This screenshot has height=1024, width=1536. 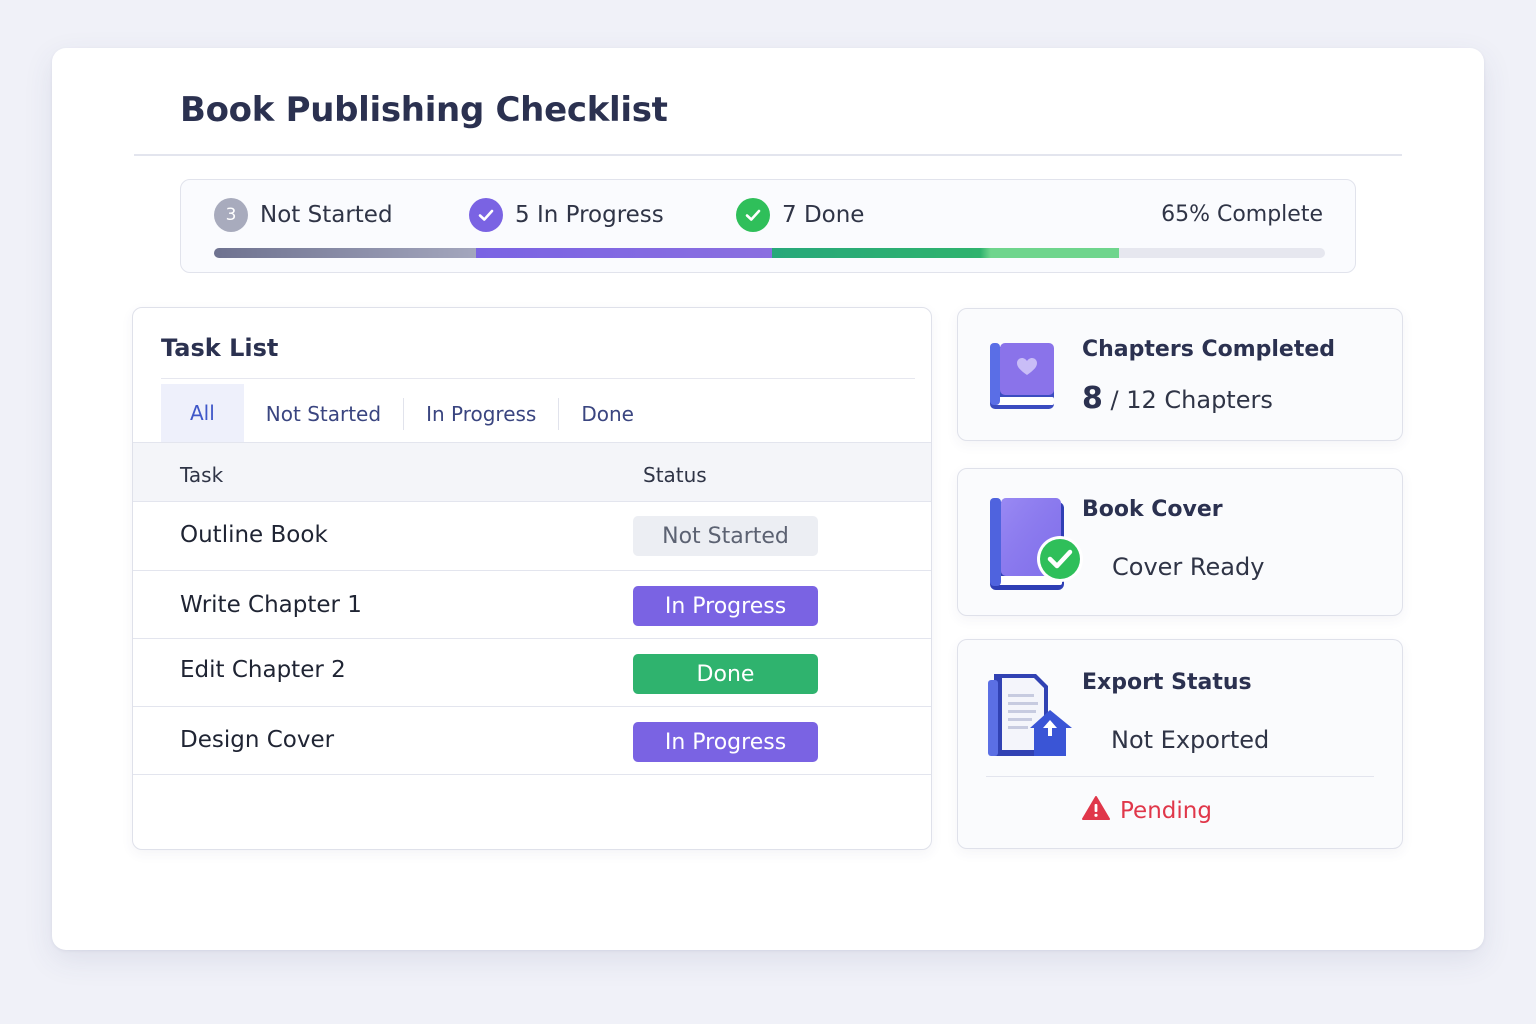 What do you see at coordinates (202, 475) in the screenshot?
I see `column-header-task: Task` at bounding box center [202, 475].